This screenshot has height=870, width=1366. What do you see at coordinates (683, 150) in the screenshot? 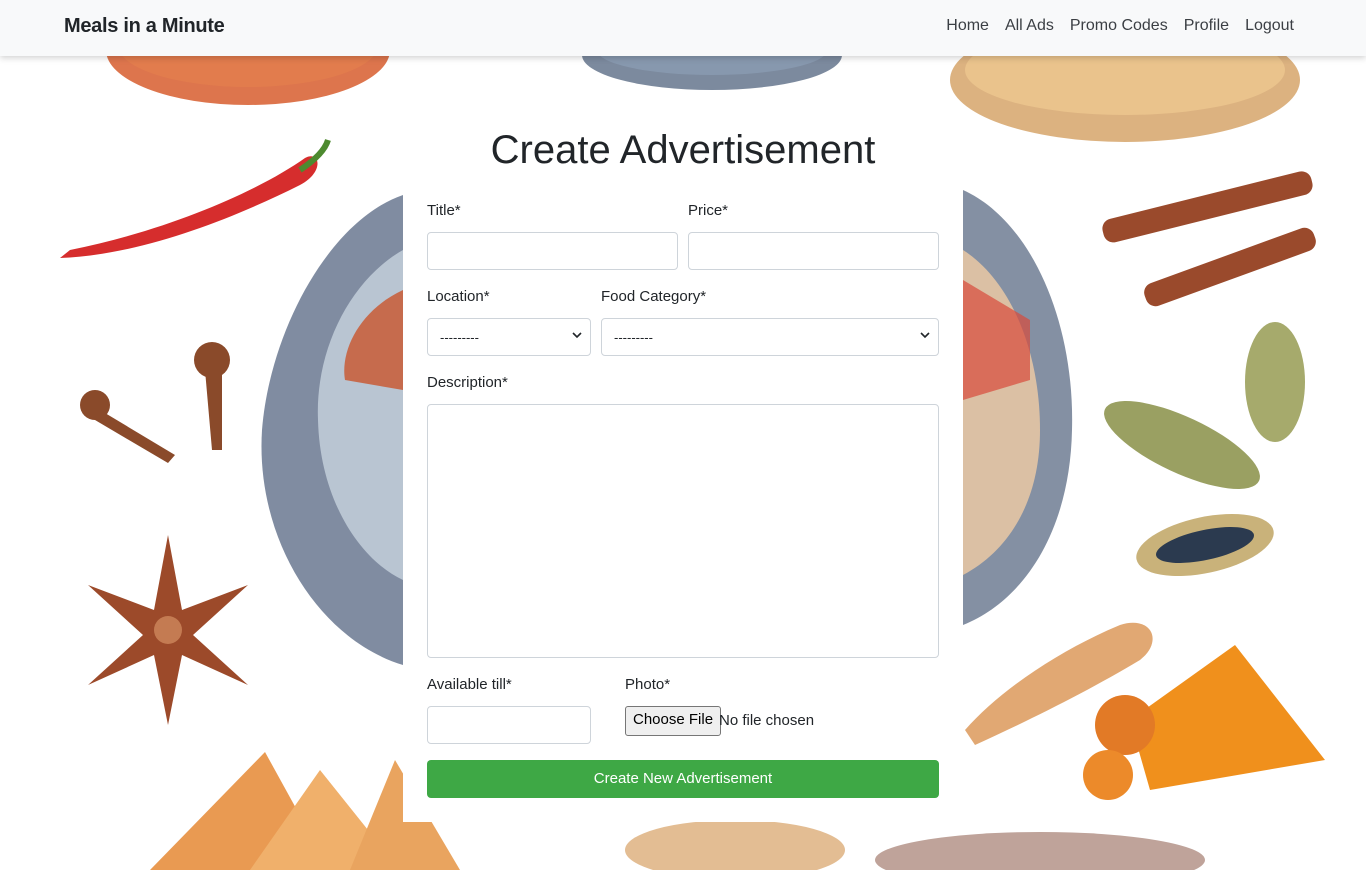
I see `page-title: Create Advertisement` at bounding box center [683, 150].